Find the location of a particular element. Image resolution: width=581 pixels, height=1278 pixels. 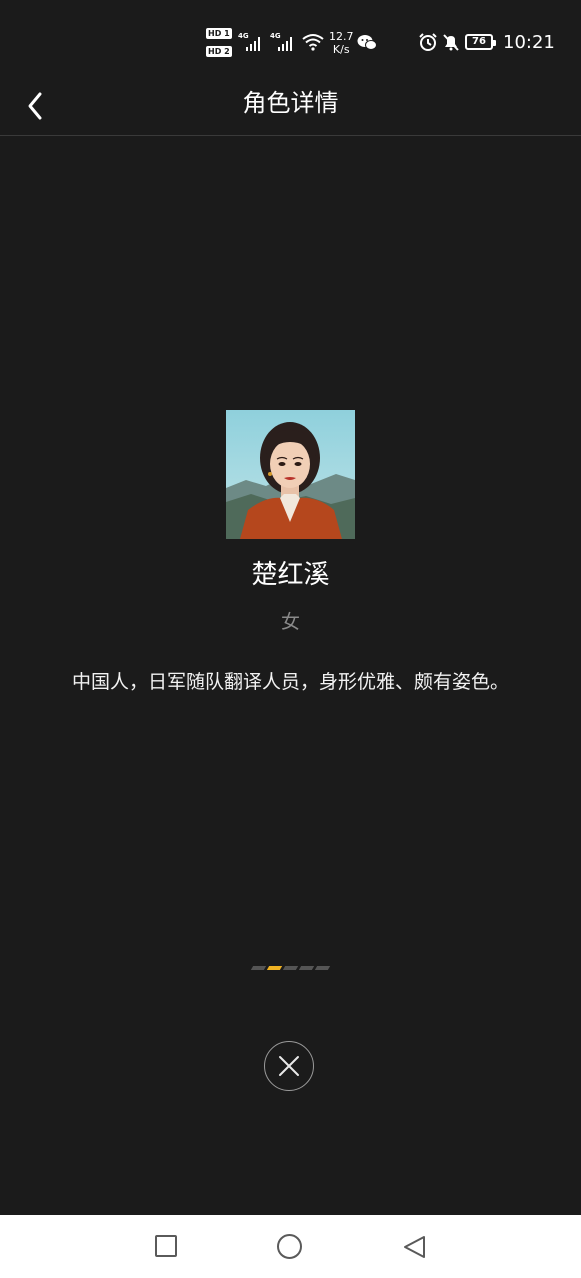

character-description: 中国人，日军随队翻译人员，身形优雅、颇有姿色。 is located at coordinates (290, 682).